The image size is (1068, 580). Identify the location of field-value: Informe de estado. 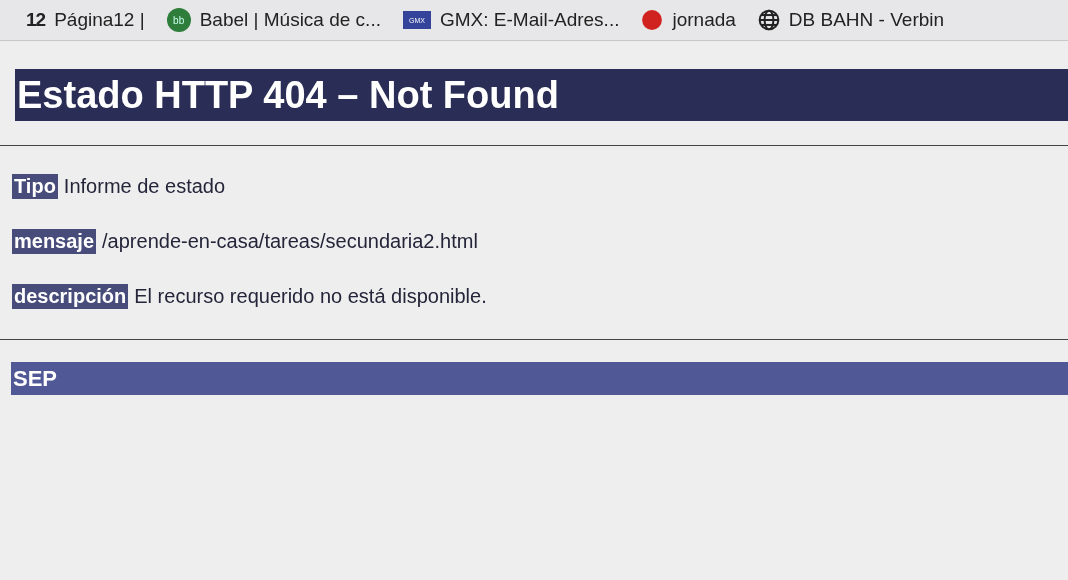
(144, 186).